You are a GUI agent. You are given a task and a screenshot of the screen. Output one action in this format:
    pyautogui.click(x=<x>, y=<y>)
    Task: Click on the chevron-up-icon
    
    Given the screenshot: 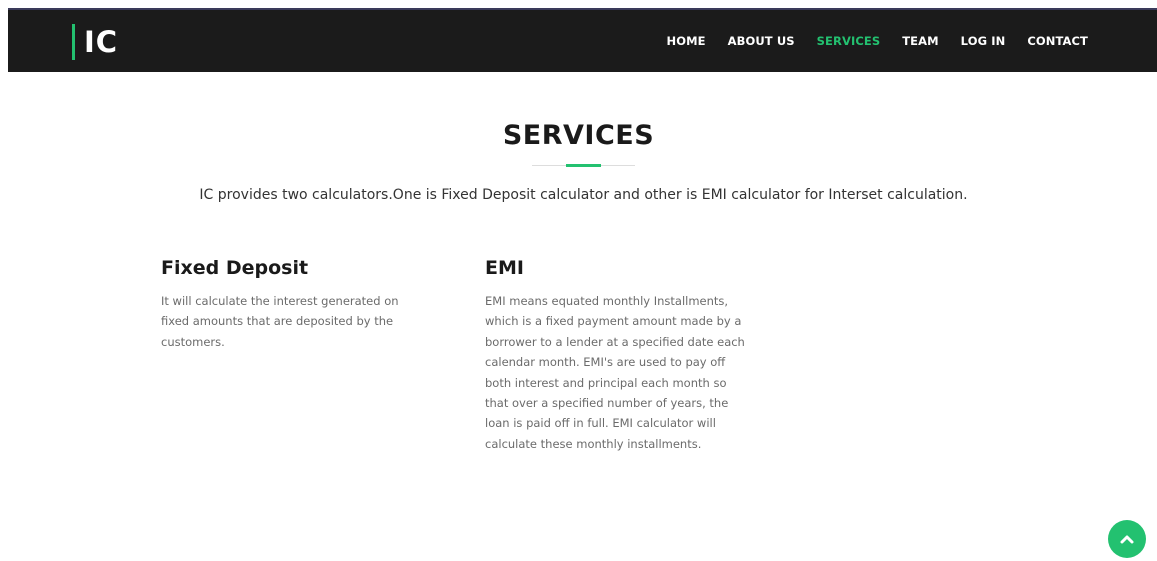 What is the action you would take?
    pyautogui.click(x=1127, y=539)
    